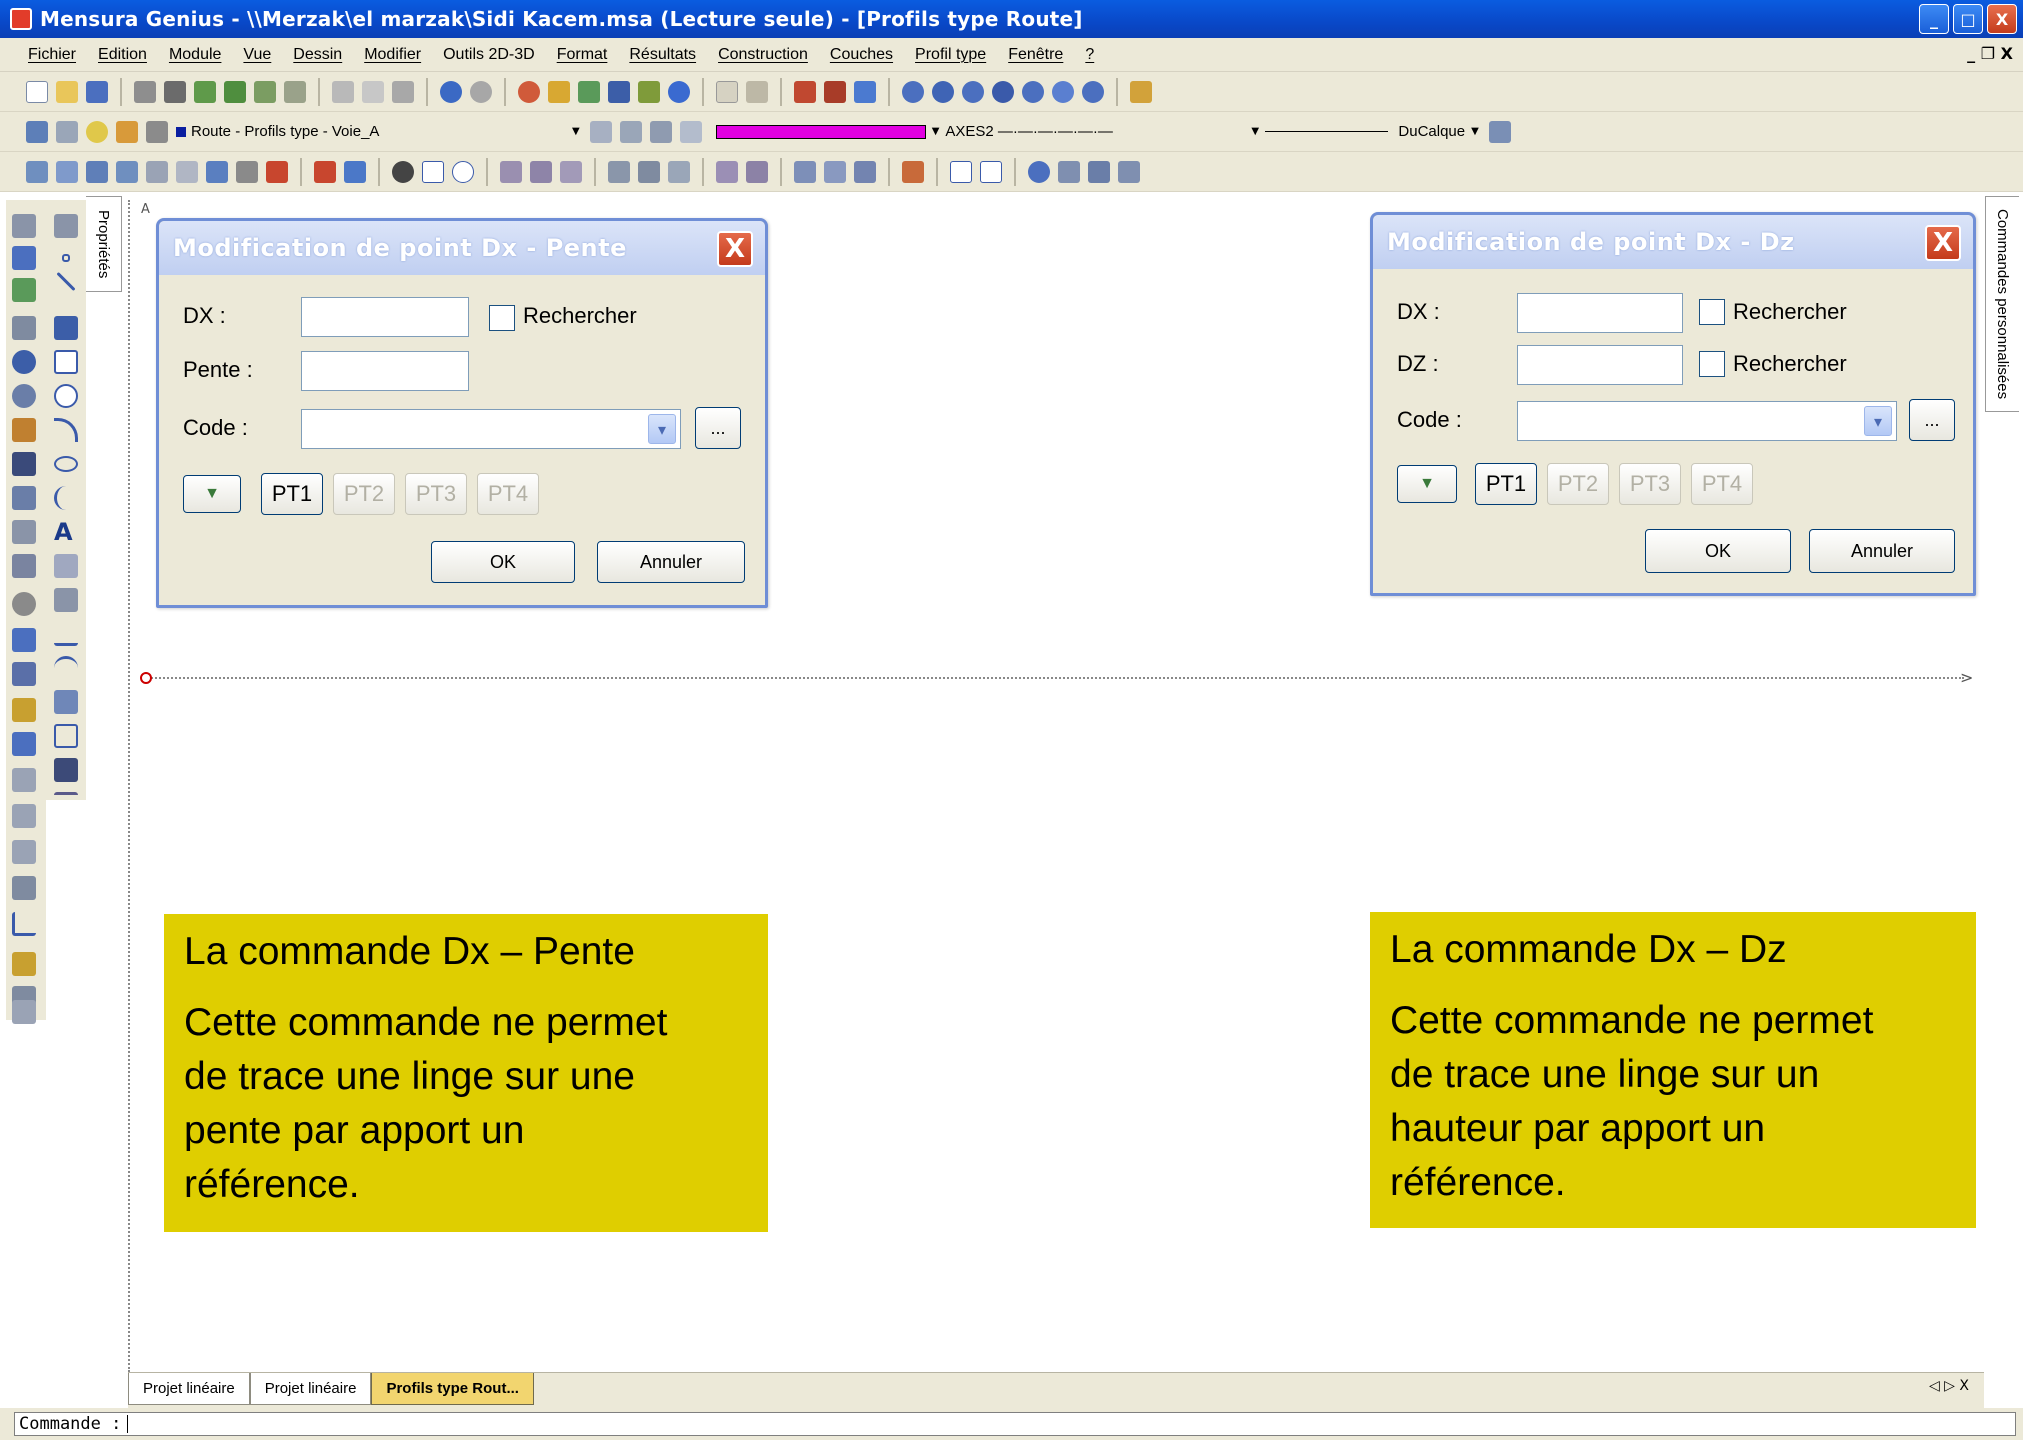  I want to click on menu-format: Format, so click(582, 55).